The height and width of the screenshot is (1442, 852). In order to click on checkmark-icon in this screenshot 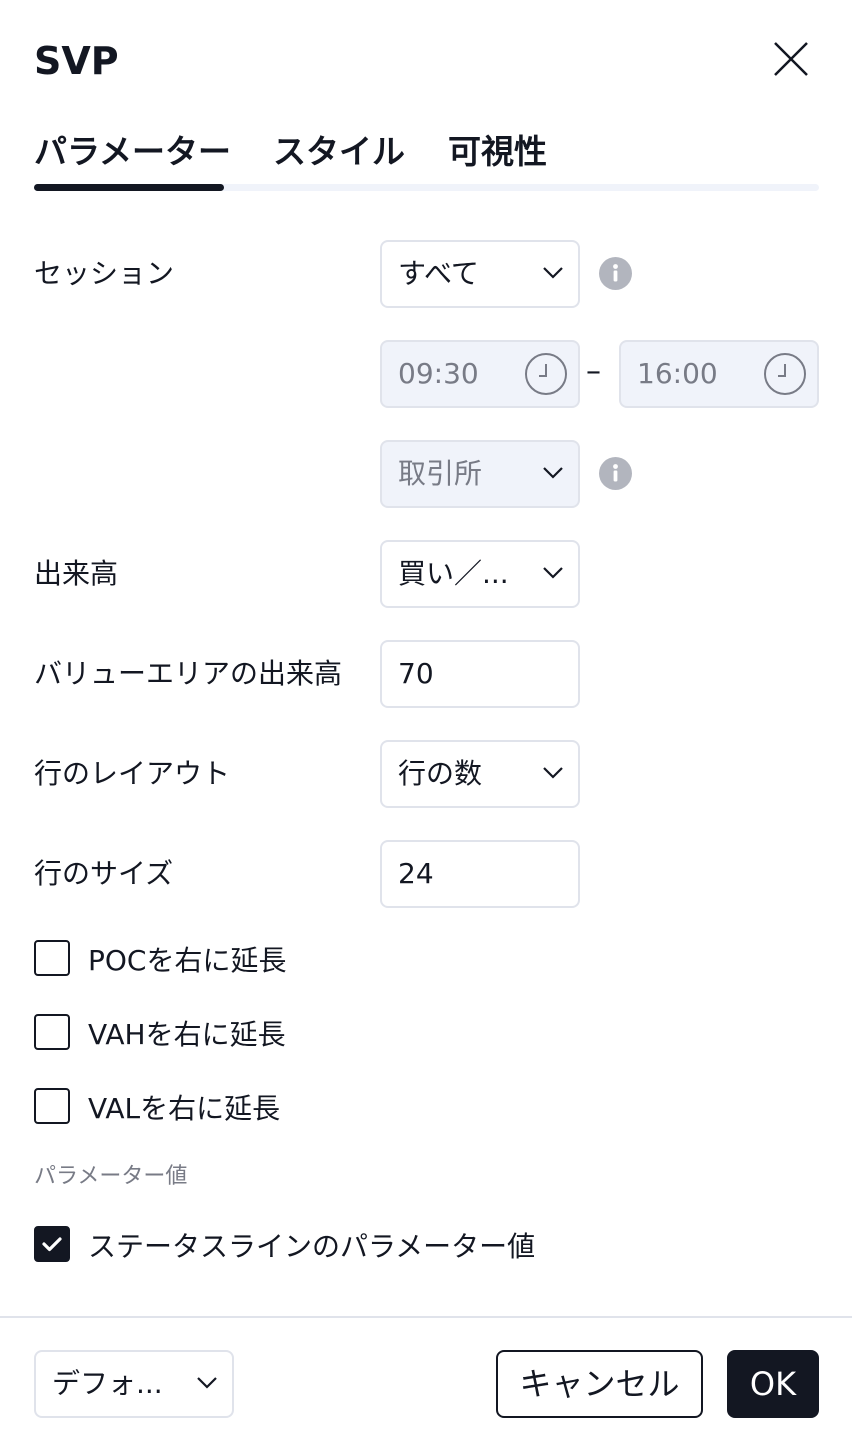, I will do `click(52, 1244)`.